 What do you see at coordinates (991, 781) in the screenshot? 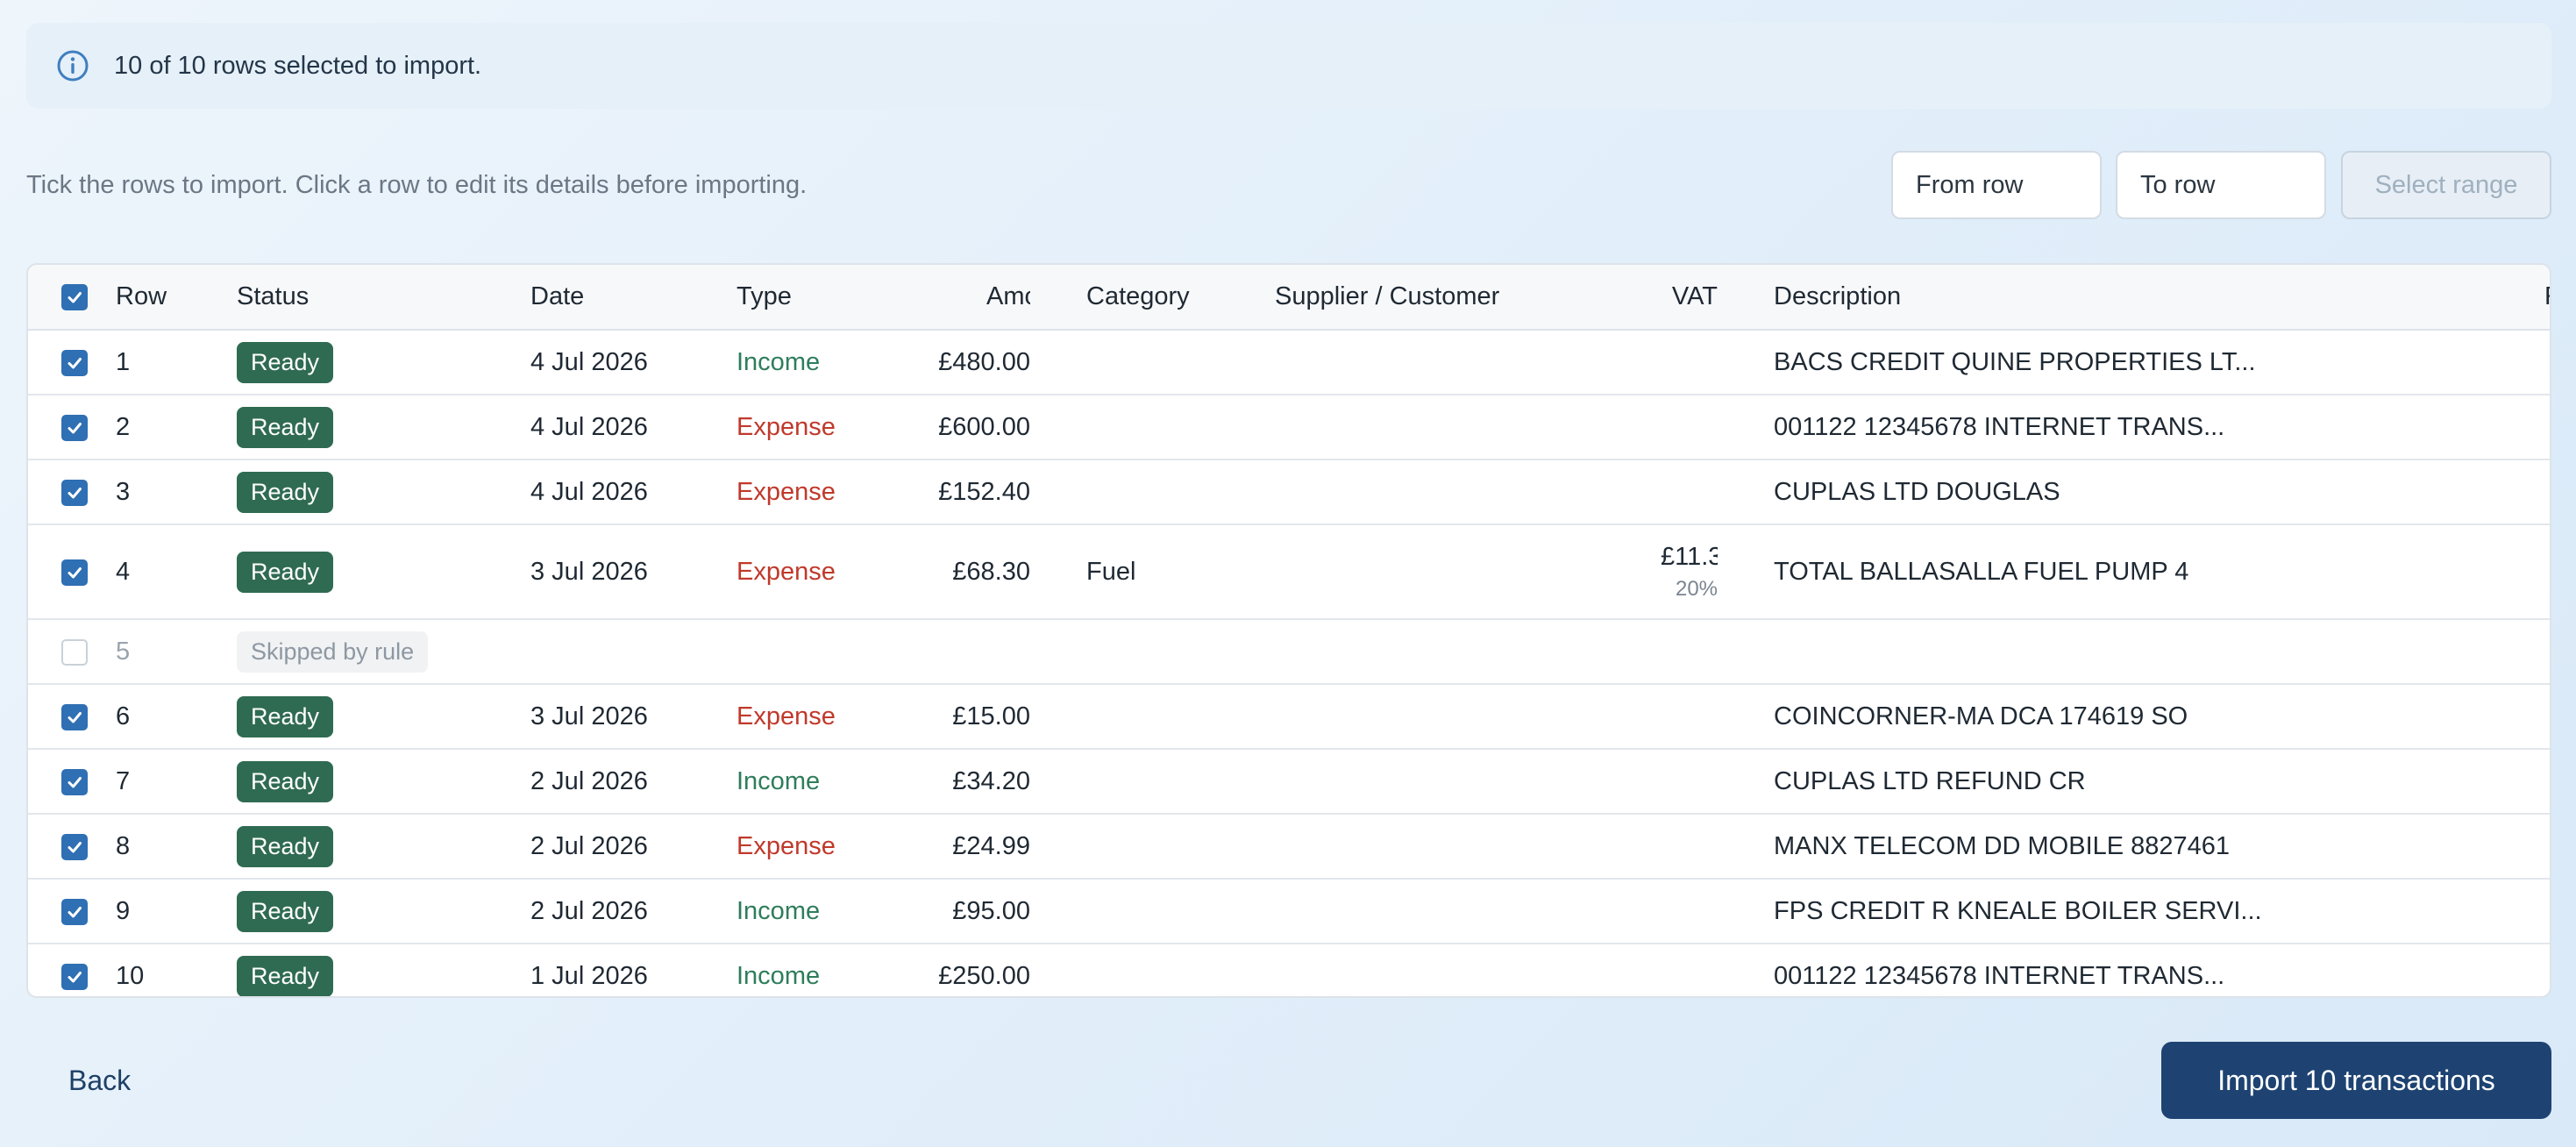
I see `amount-cell: £34.20` at bounding box center [991, 781].